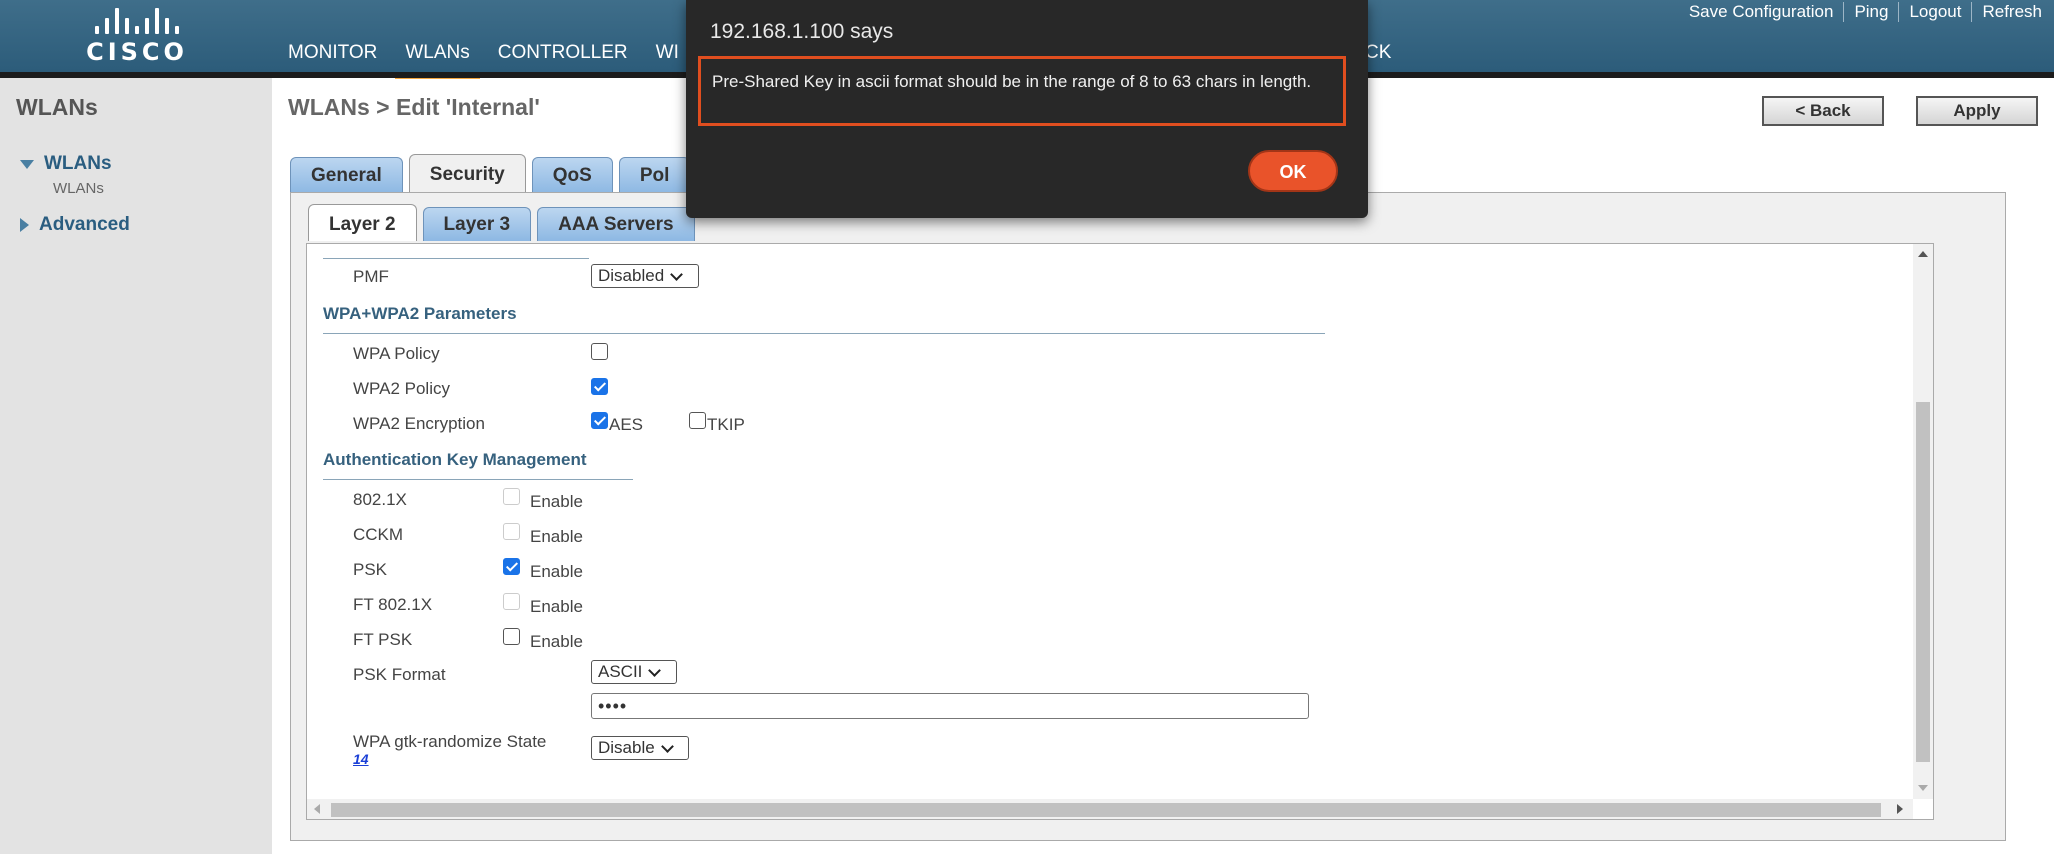 Image resolution: width=2054 pixels, height=854 pixels. What do you see at coordinates (78, 188) in the screenshot?
I see `sidebar-subitem-wlans: WLANs` at bounding box center [78, 188].